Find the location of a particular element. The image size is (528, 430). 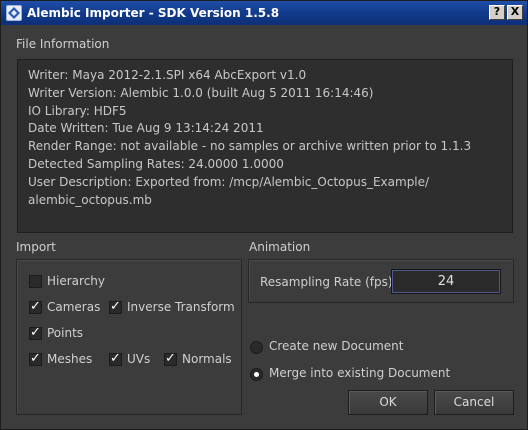

hierarchy-checkbox is located at coordinates (35, 281).